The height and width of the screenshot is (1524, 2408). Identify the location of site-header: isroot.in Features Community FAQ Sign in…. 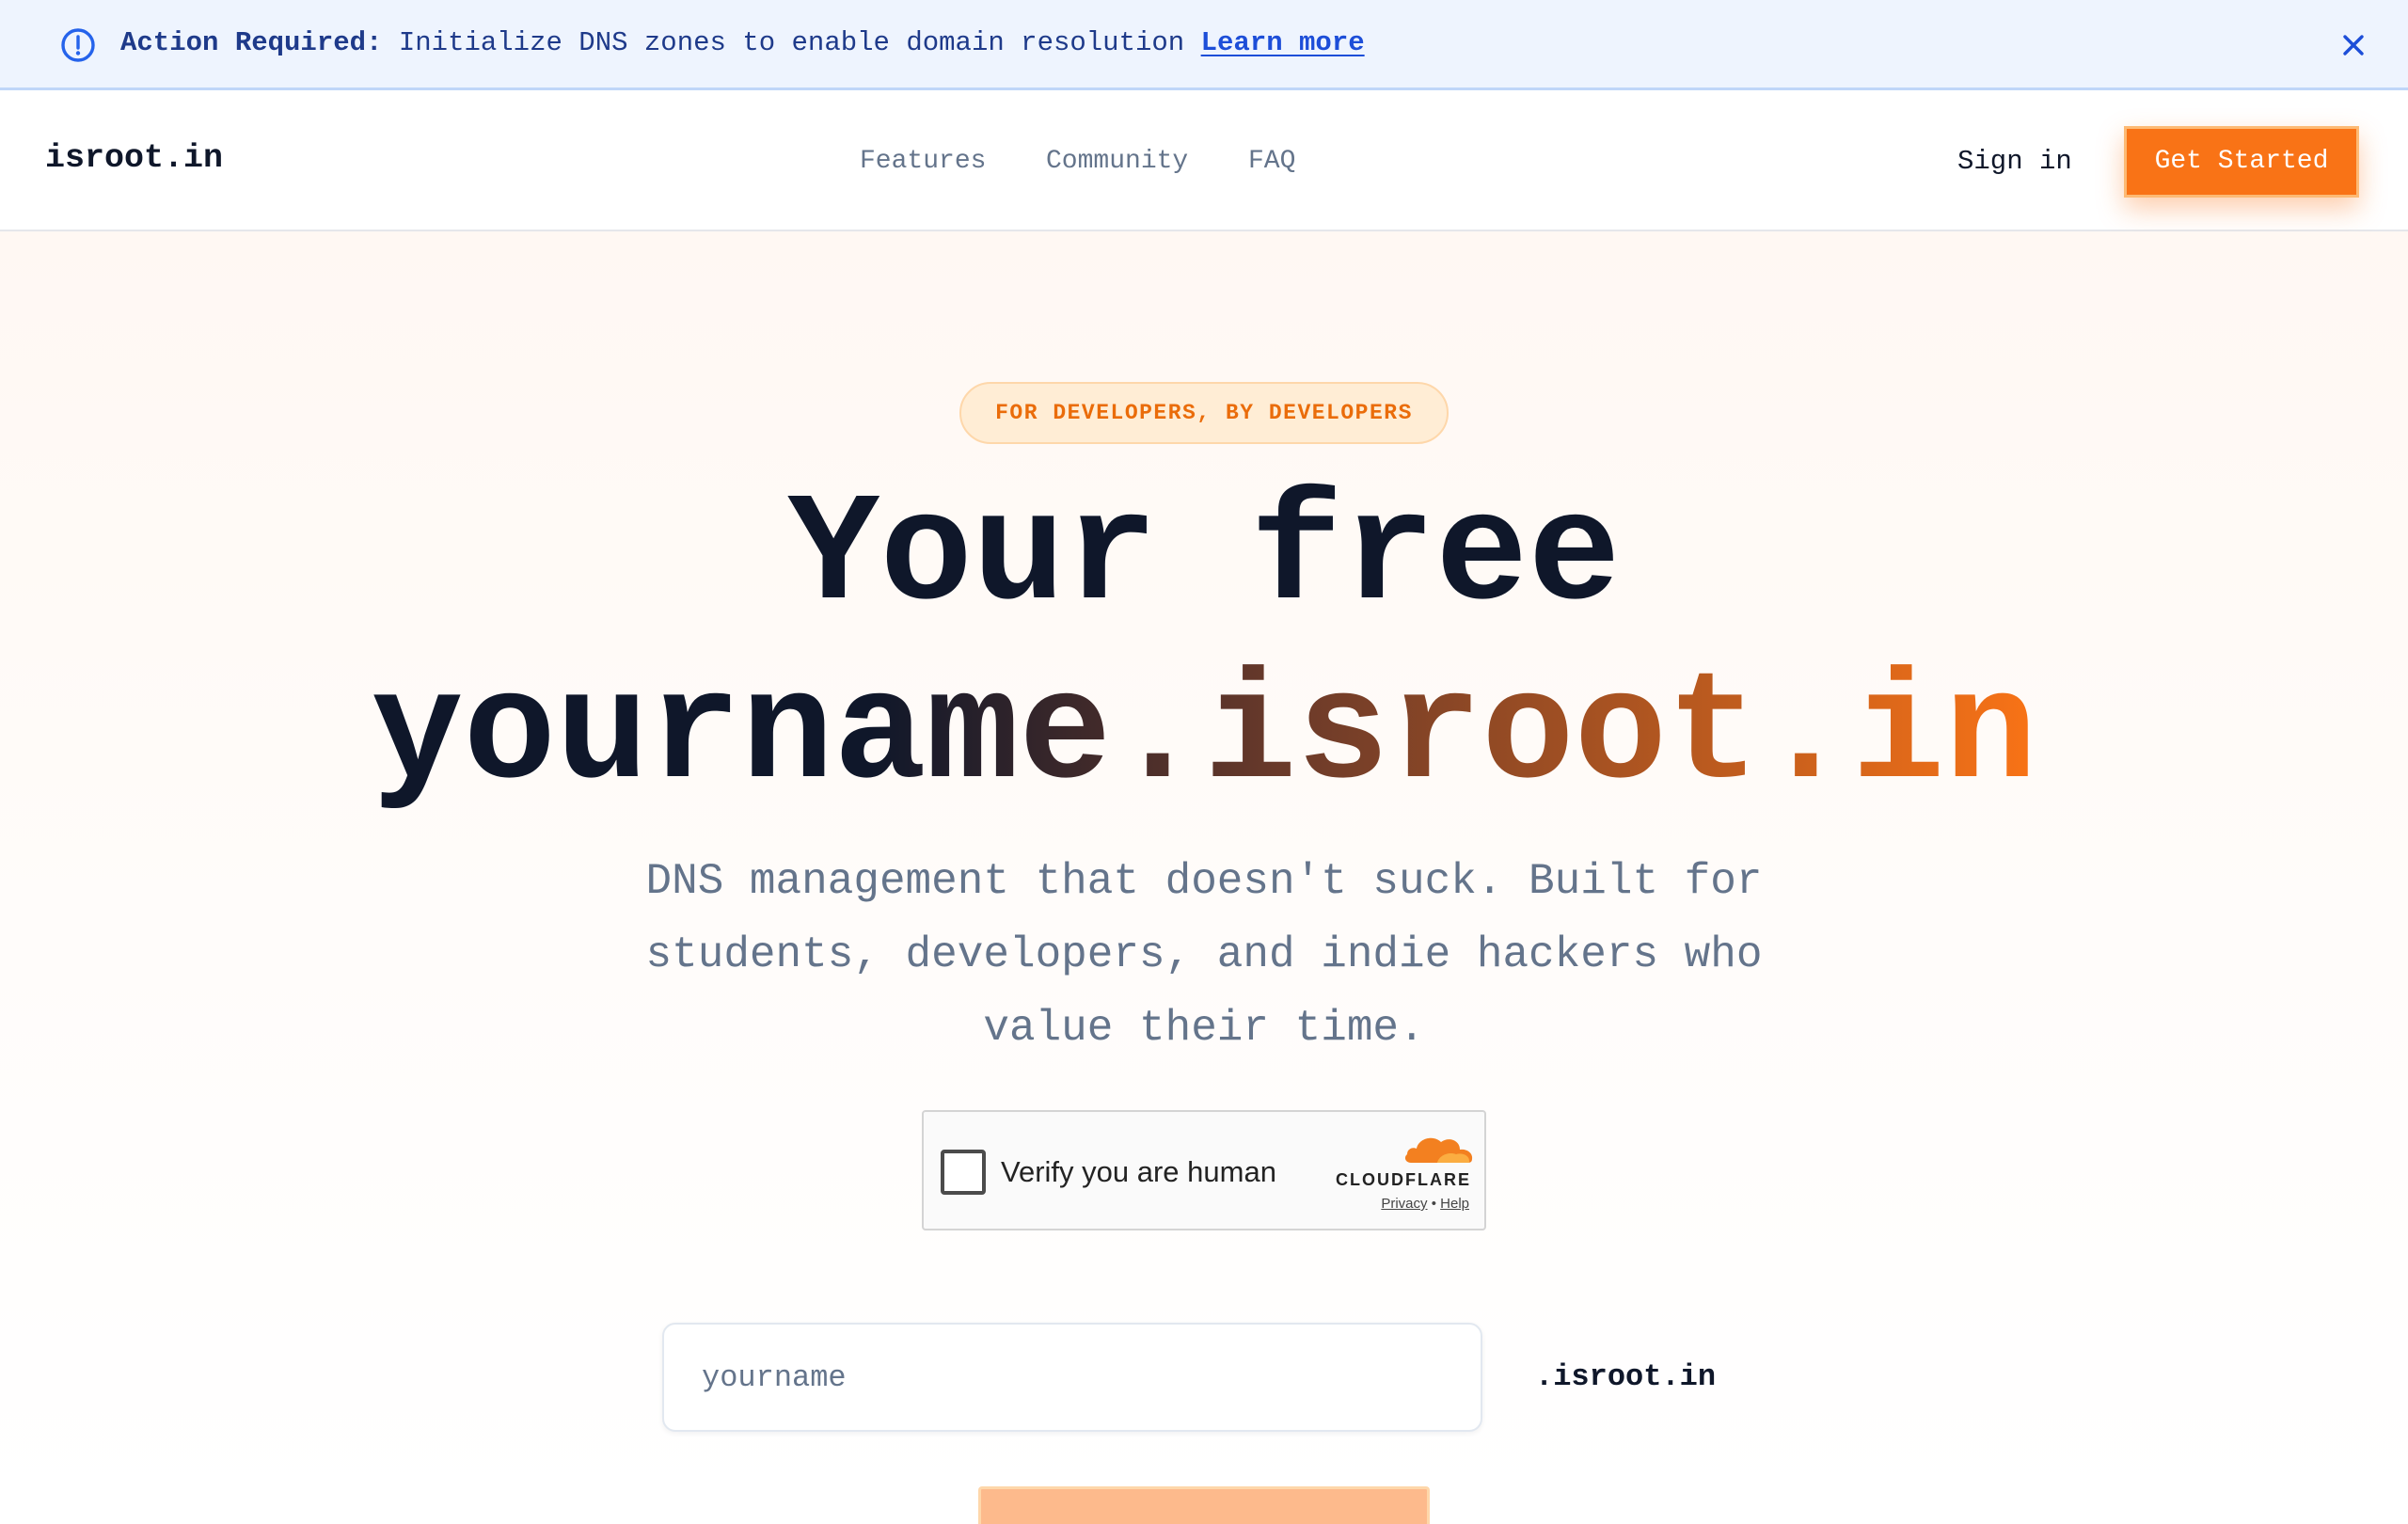
(1204, 161).